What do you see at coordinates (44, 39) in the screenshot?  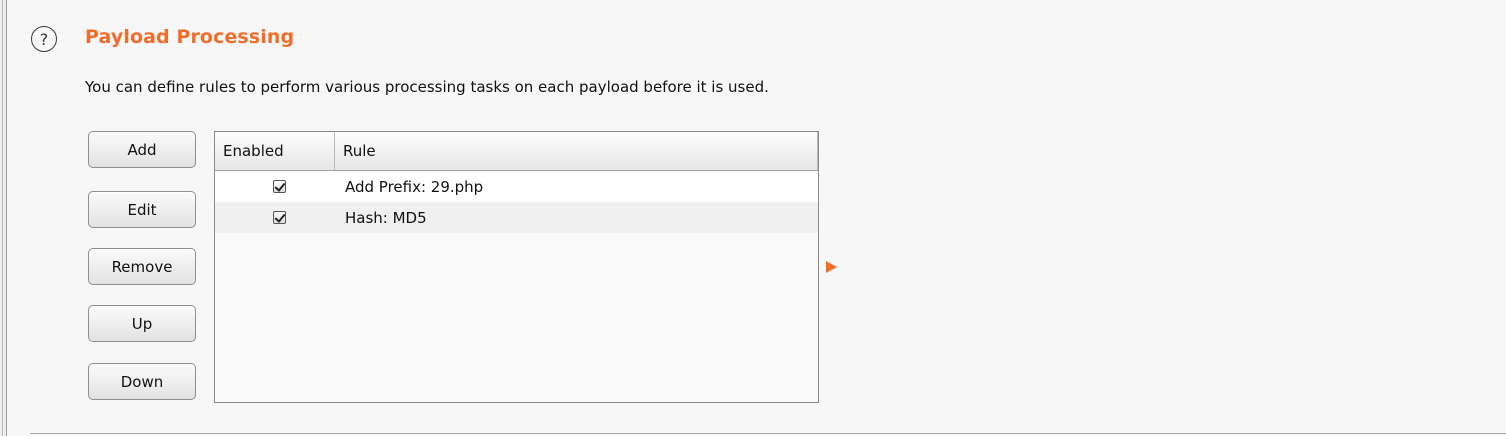 I see `help-question-icon: ?` at bounding box center [44, 39].